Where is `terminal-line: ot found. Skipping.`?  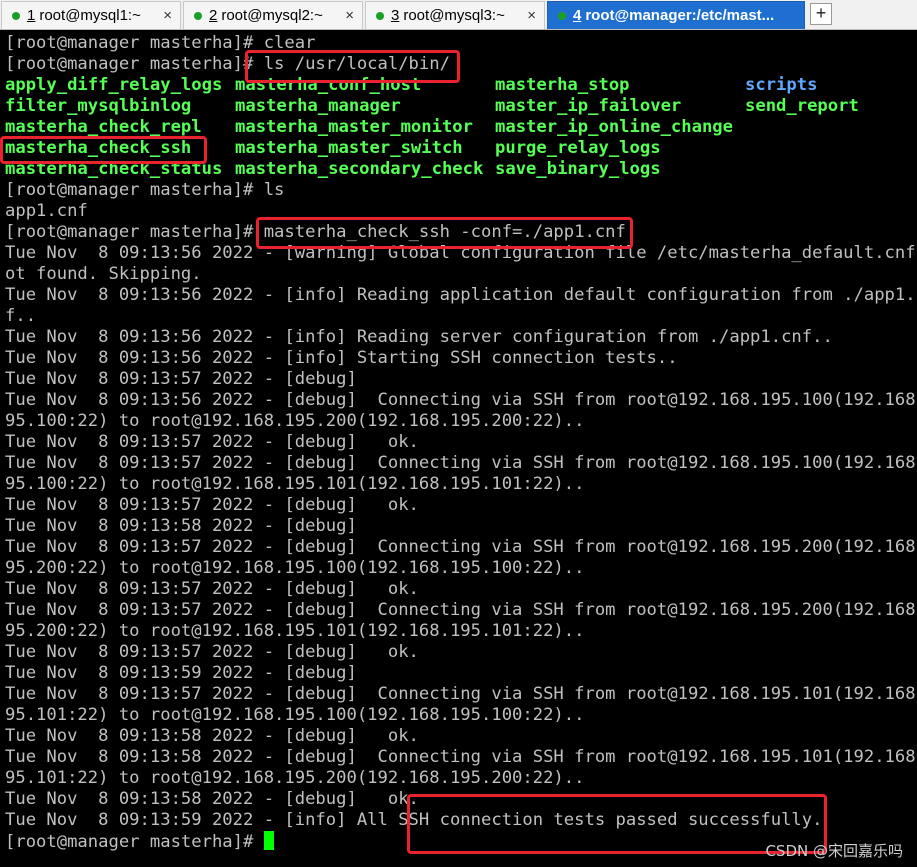
terminal-line: ot found. Skipping. is located at coordinates (103, 274).